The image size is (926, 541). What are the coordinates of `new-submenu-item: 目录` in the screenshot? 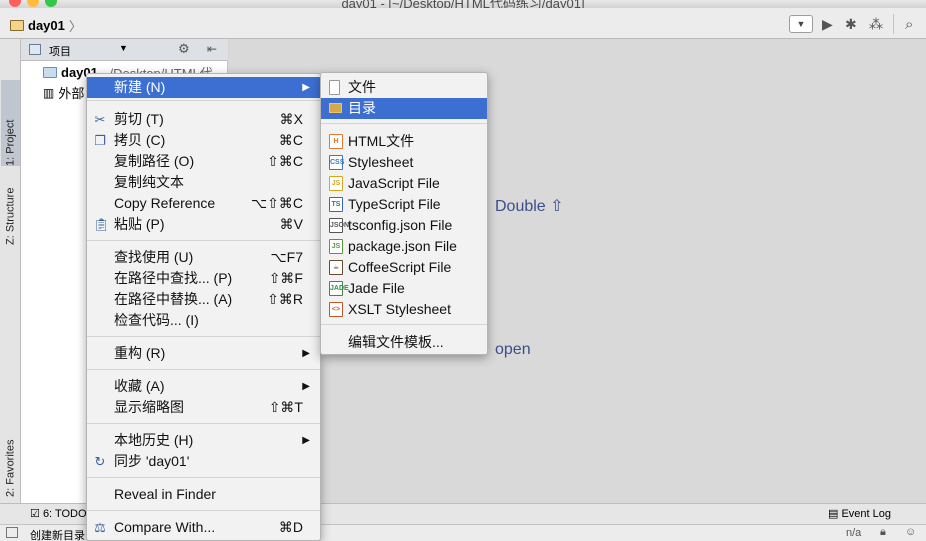 It's located at (404, 108).